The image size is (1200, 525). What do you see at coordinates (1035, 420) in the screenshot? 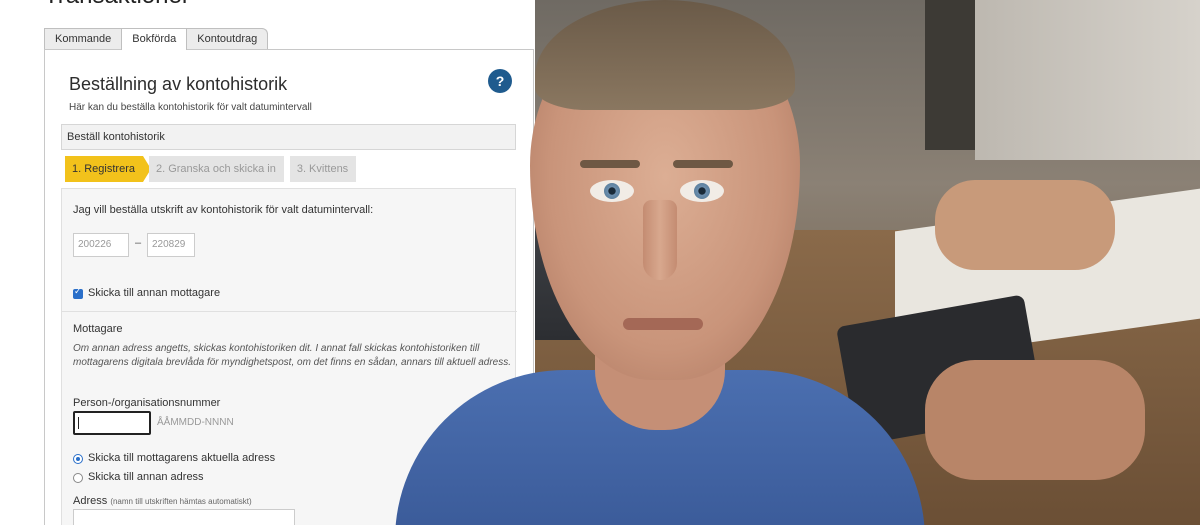
I see `hand-on-calculator-shape` at bounding box center [1035, 420].